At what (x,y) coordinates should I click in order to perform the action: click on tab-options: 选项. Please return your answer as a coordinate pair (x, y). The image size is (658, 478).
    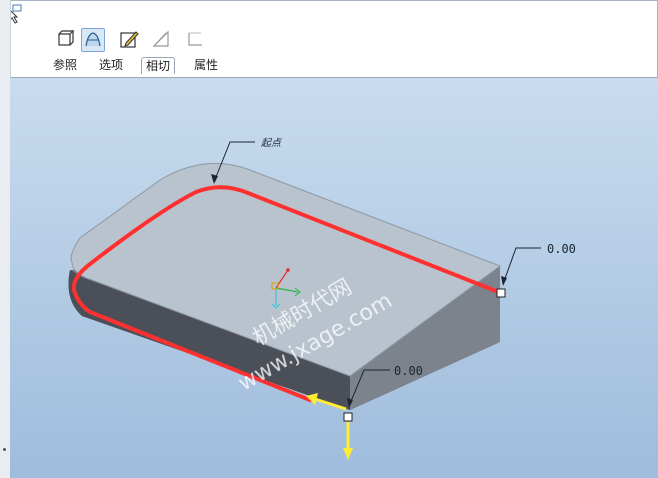
    Looking at the image, I should click on (111, 65).